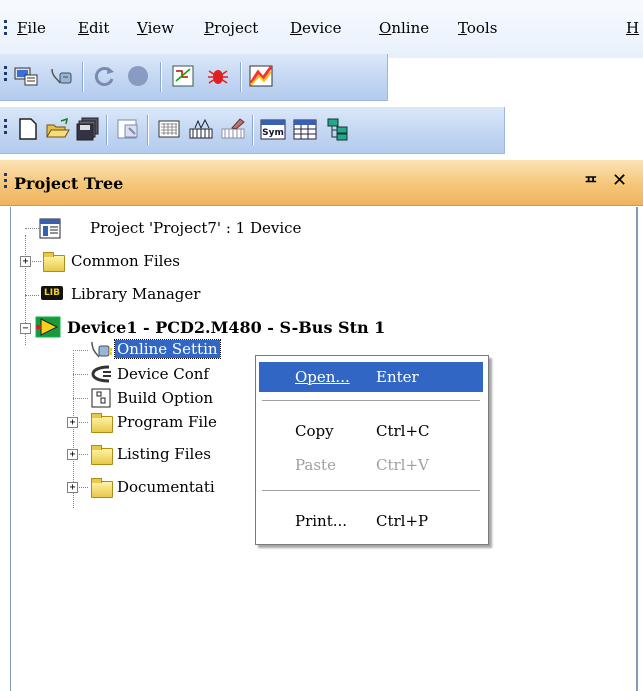 The height and width of the screenshot is (691, 643). What do you see at coordinates (619, 180) in the screenshot?
I see `close-icon: ✕` at bounding box center [619, 180].